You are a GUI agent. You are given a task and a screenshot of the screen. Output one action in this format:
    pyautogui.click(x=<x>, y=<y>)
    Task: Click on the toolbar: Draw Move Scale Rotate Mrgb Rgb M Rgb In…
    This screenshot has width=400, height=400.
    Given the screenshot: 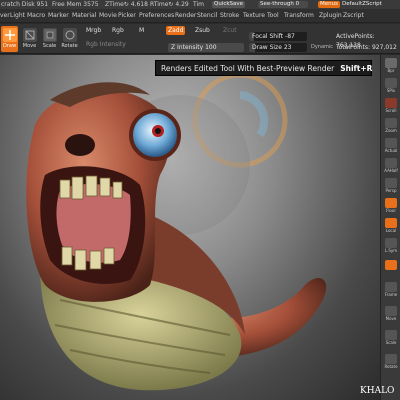 What is the action you would take?
    pyautogui.click(x=200, y=39)
    